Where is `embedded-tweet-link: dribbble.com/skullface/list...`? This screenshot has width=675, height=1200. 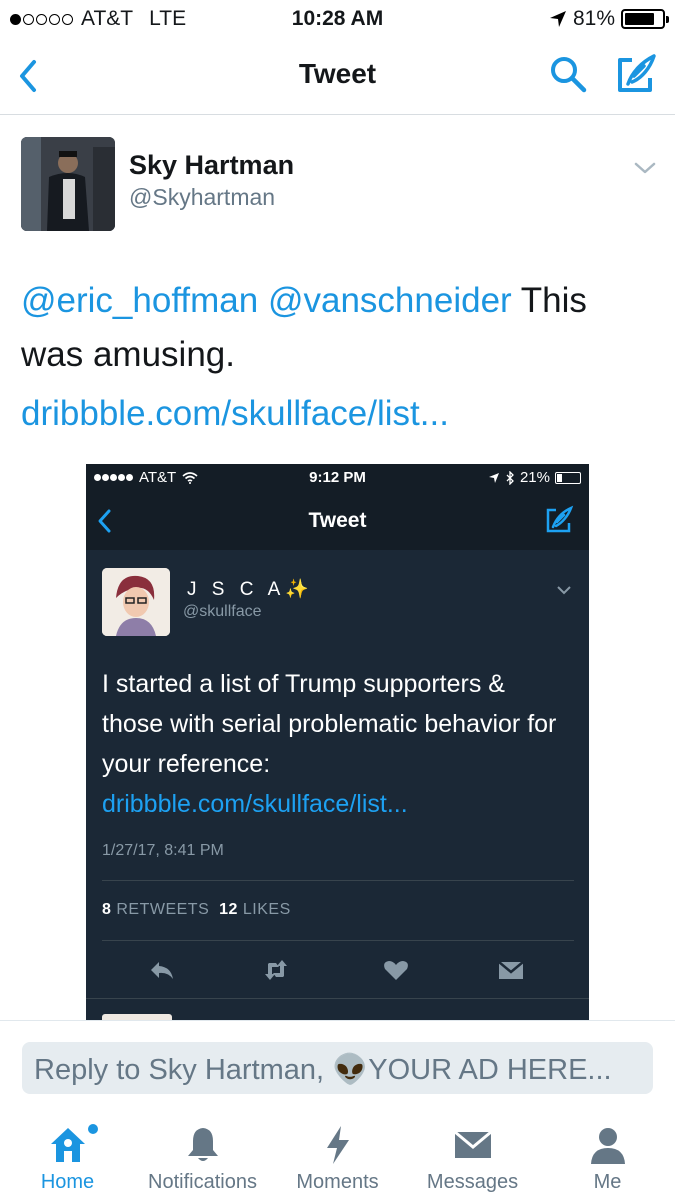 embedded-tweet-link: dribbble.com/skullface/list... is located at coordinates (255, 804).